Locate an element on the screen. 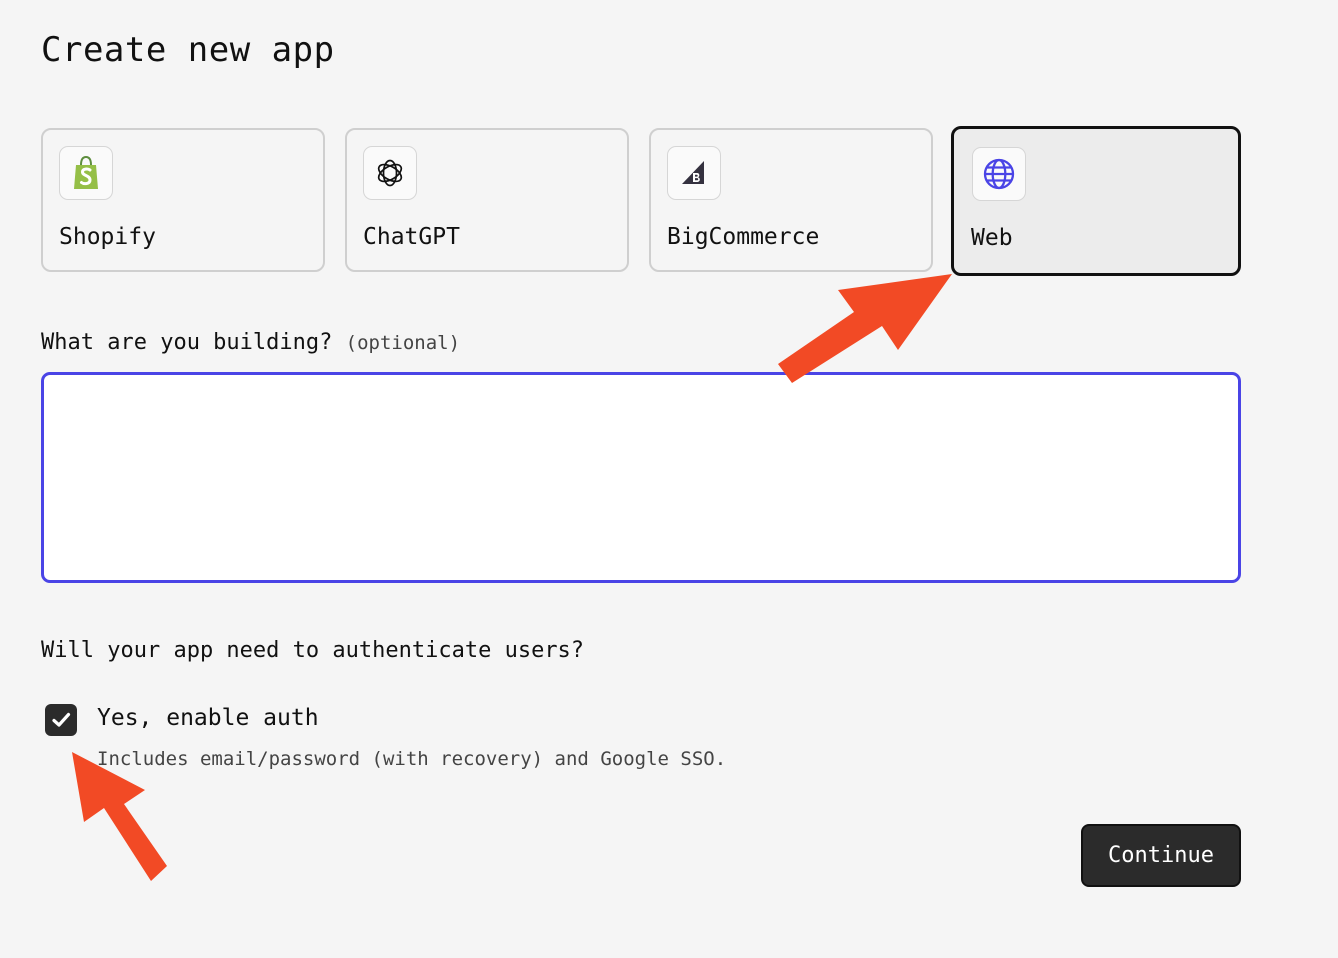 The width and height of the screenshot is (1338, 958). optional-hint: (optional) is located at coordinates (403, 343).